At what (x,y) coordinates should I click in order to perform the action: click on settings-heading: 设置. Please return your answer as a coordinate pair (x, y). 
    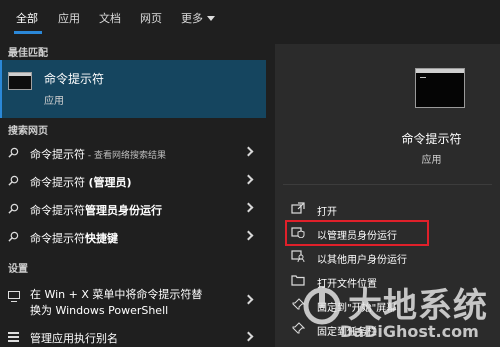
    Looking at the image, I should click on (18, 269).